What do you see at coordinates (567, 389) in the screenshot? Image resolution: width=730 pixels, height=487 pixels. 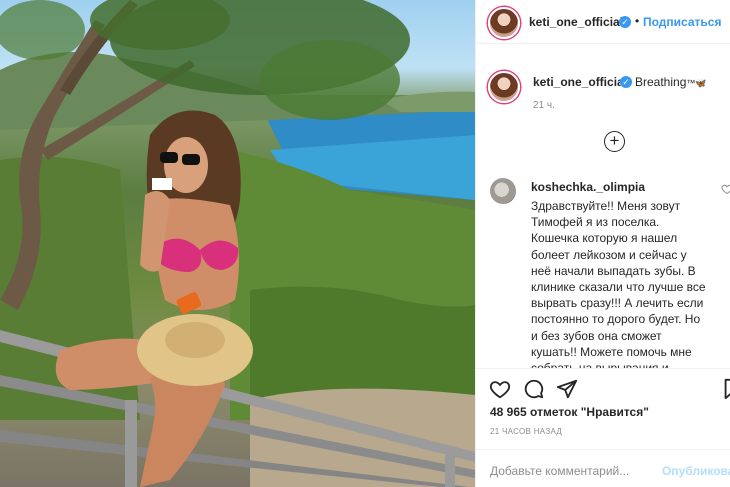 I see `share-icon` at bounding box center [567, 389].